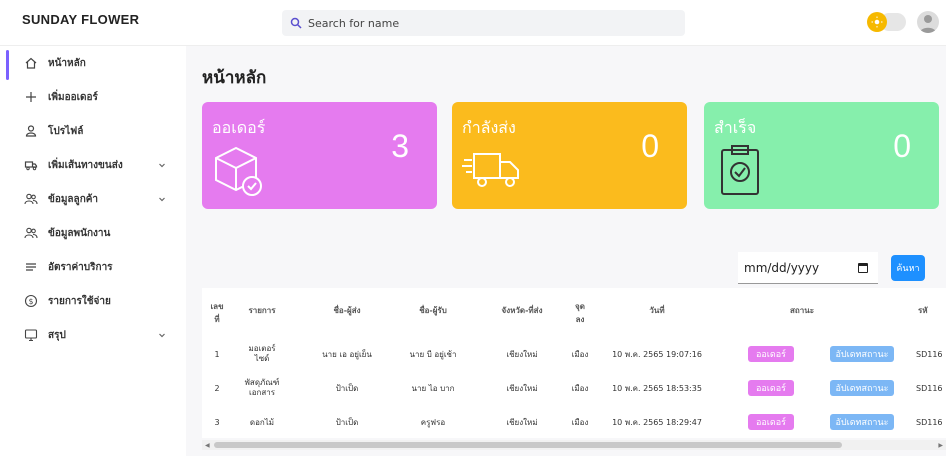 Image resolution: width=946 pixels, height=456 pixels. Describe the element at coordinates (877, 22) in the screenshot. I see `sun-icon` at that location.